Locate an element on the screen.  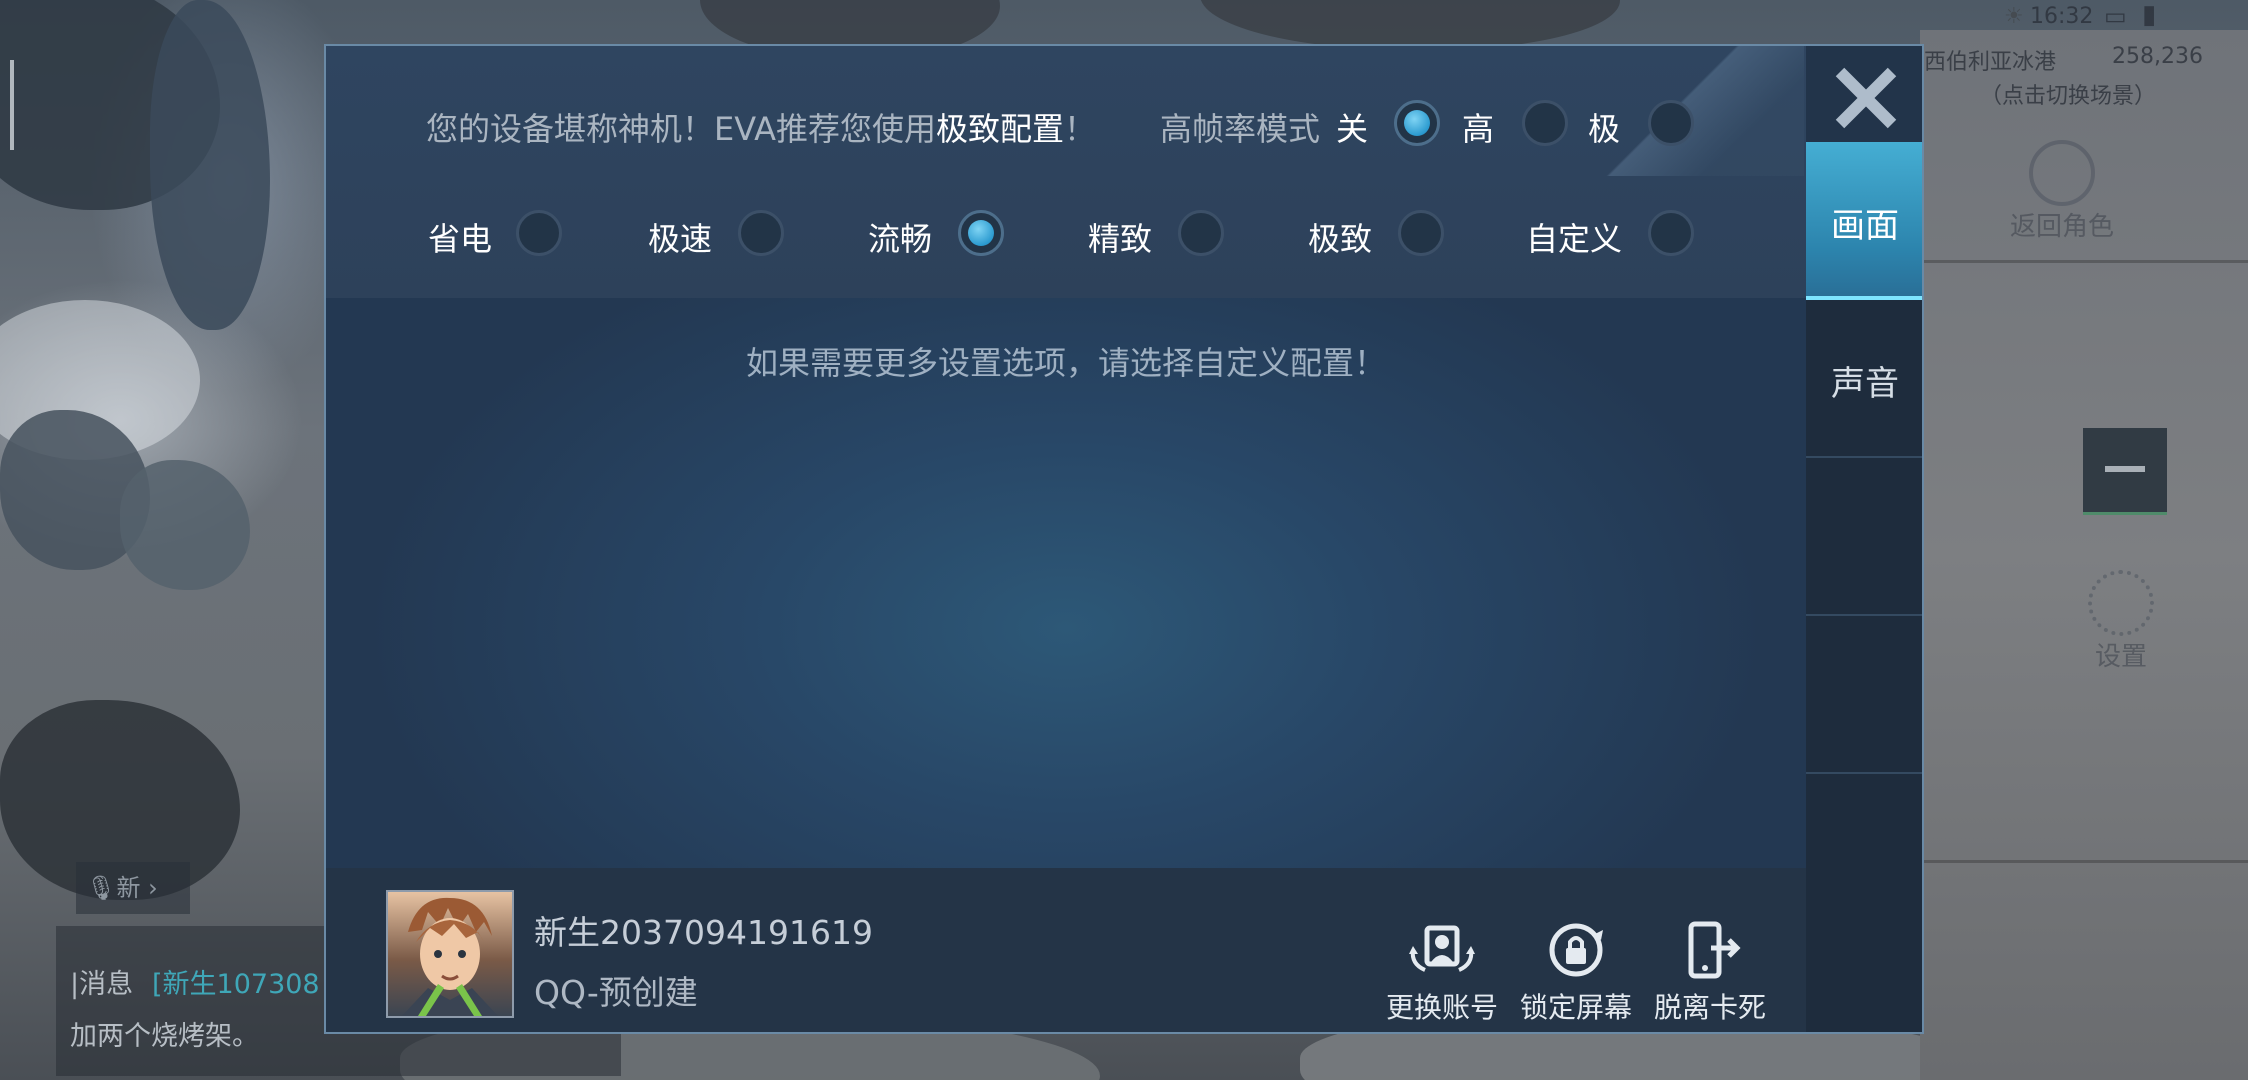
hfr-off-label: 关 is located at coordinates (1352, 129).